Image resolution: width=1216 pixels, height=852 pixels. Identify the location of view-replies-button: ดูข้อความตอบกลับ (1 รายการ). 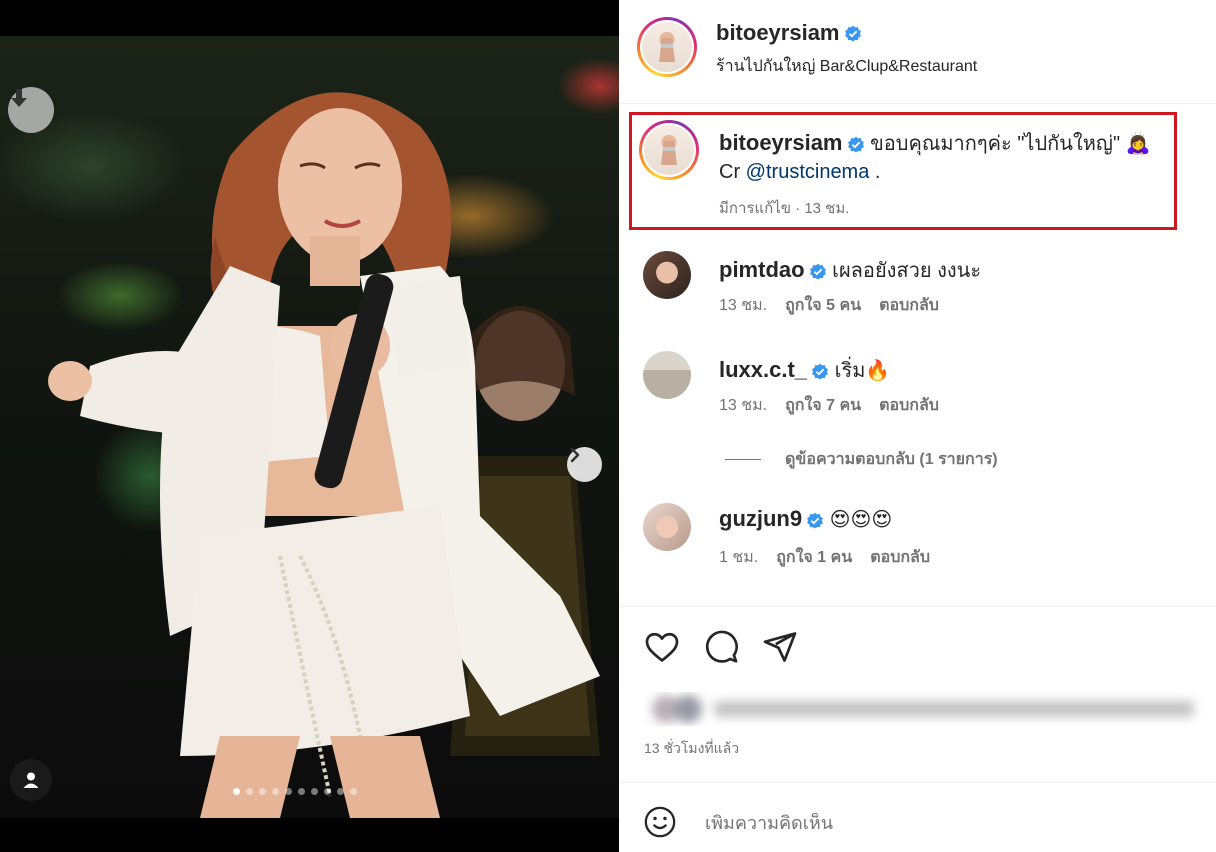
(861, 459).